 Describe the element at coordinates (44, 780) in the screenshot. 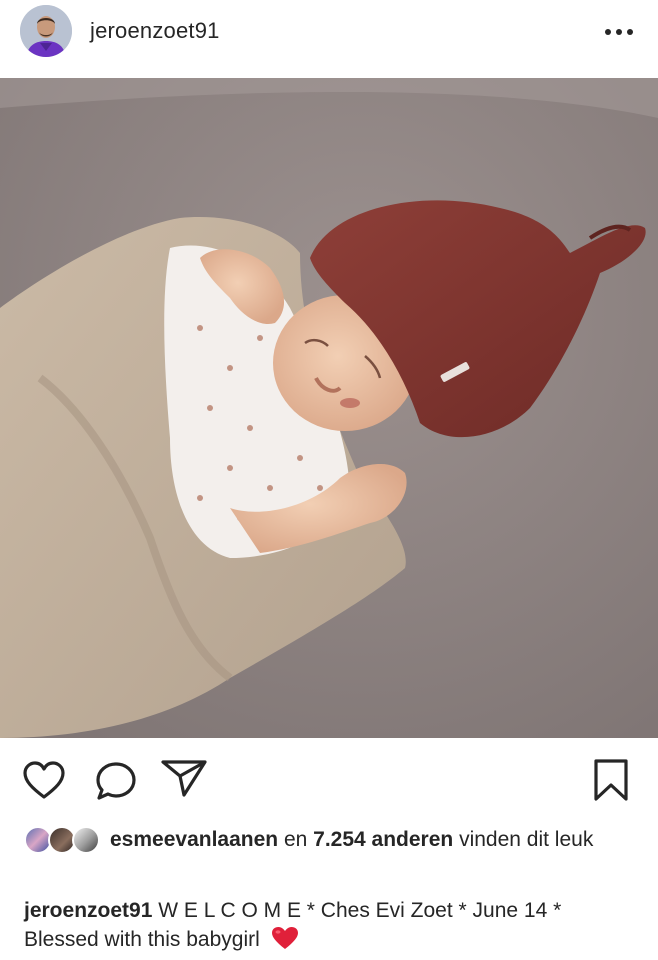

I see `heart-outline-icon` at that location.